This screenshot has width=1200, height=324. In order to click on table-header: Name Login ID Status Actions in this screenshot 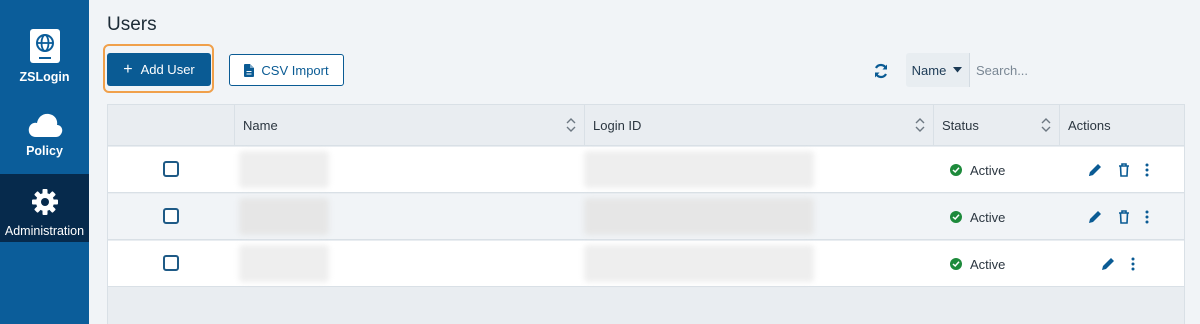, I will do `click(646, 125)`.